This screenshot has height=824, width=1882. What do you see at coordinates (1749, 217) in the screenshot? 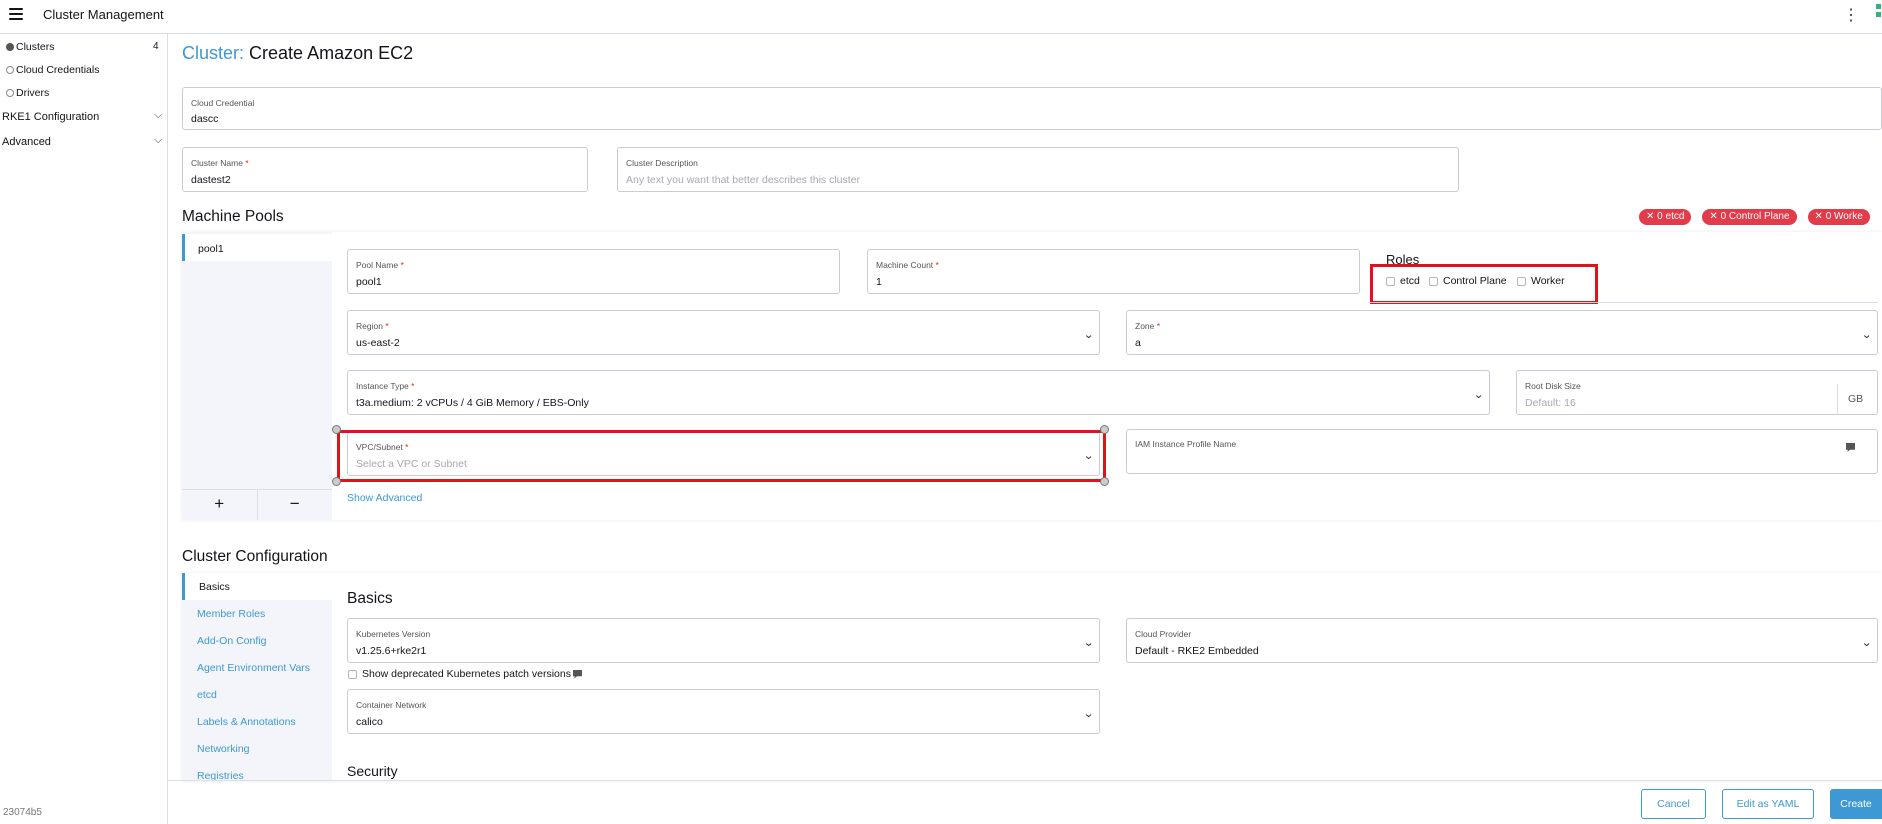
I see `control-plane-count-badge: ✕ 0 Control Plane` at bounding box center [1749, 217].